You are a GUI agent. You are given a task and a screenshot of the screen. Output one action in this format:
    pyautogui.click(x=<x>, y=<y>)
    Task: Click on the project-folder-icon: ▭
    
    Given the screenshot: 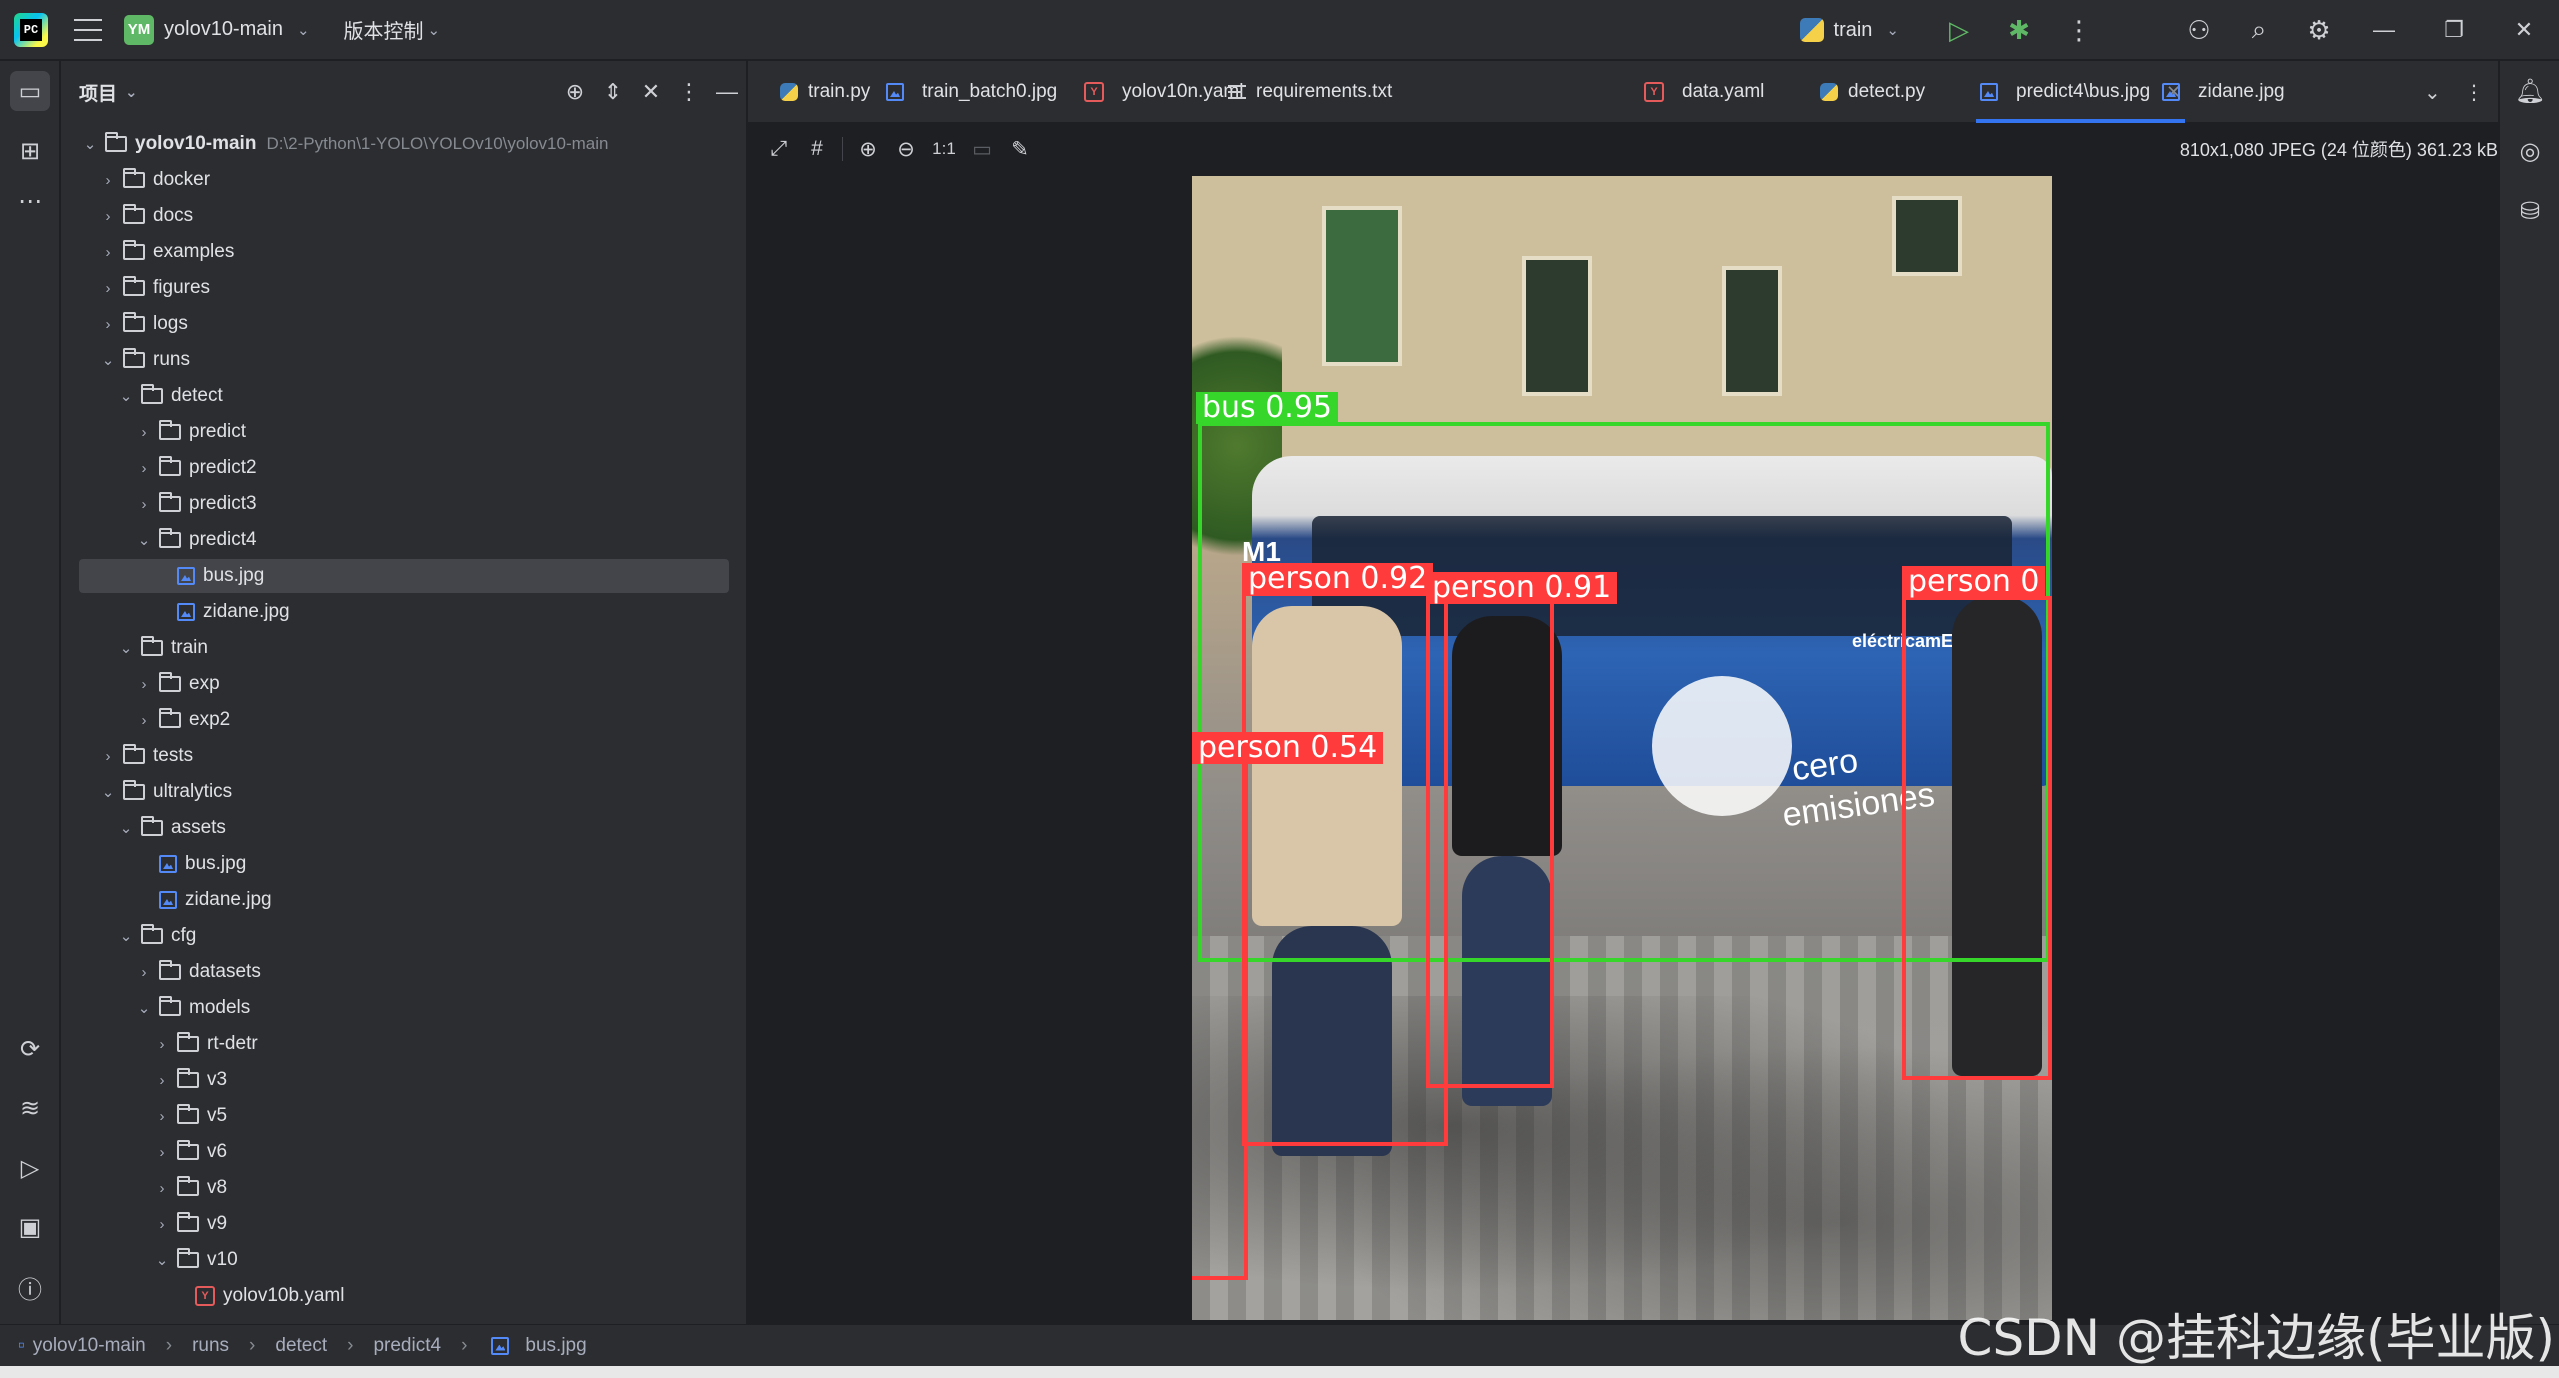 What is the action you would take?
    pyautogui.click(x=30, y=91)
    